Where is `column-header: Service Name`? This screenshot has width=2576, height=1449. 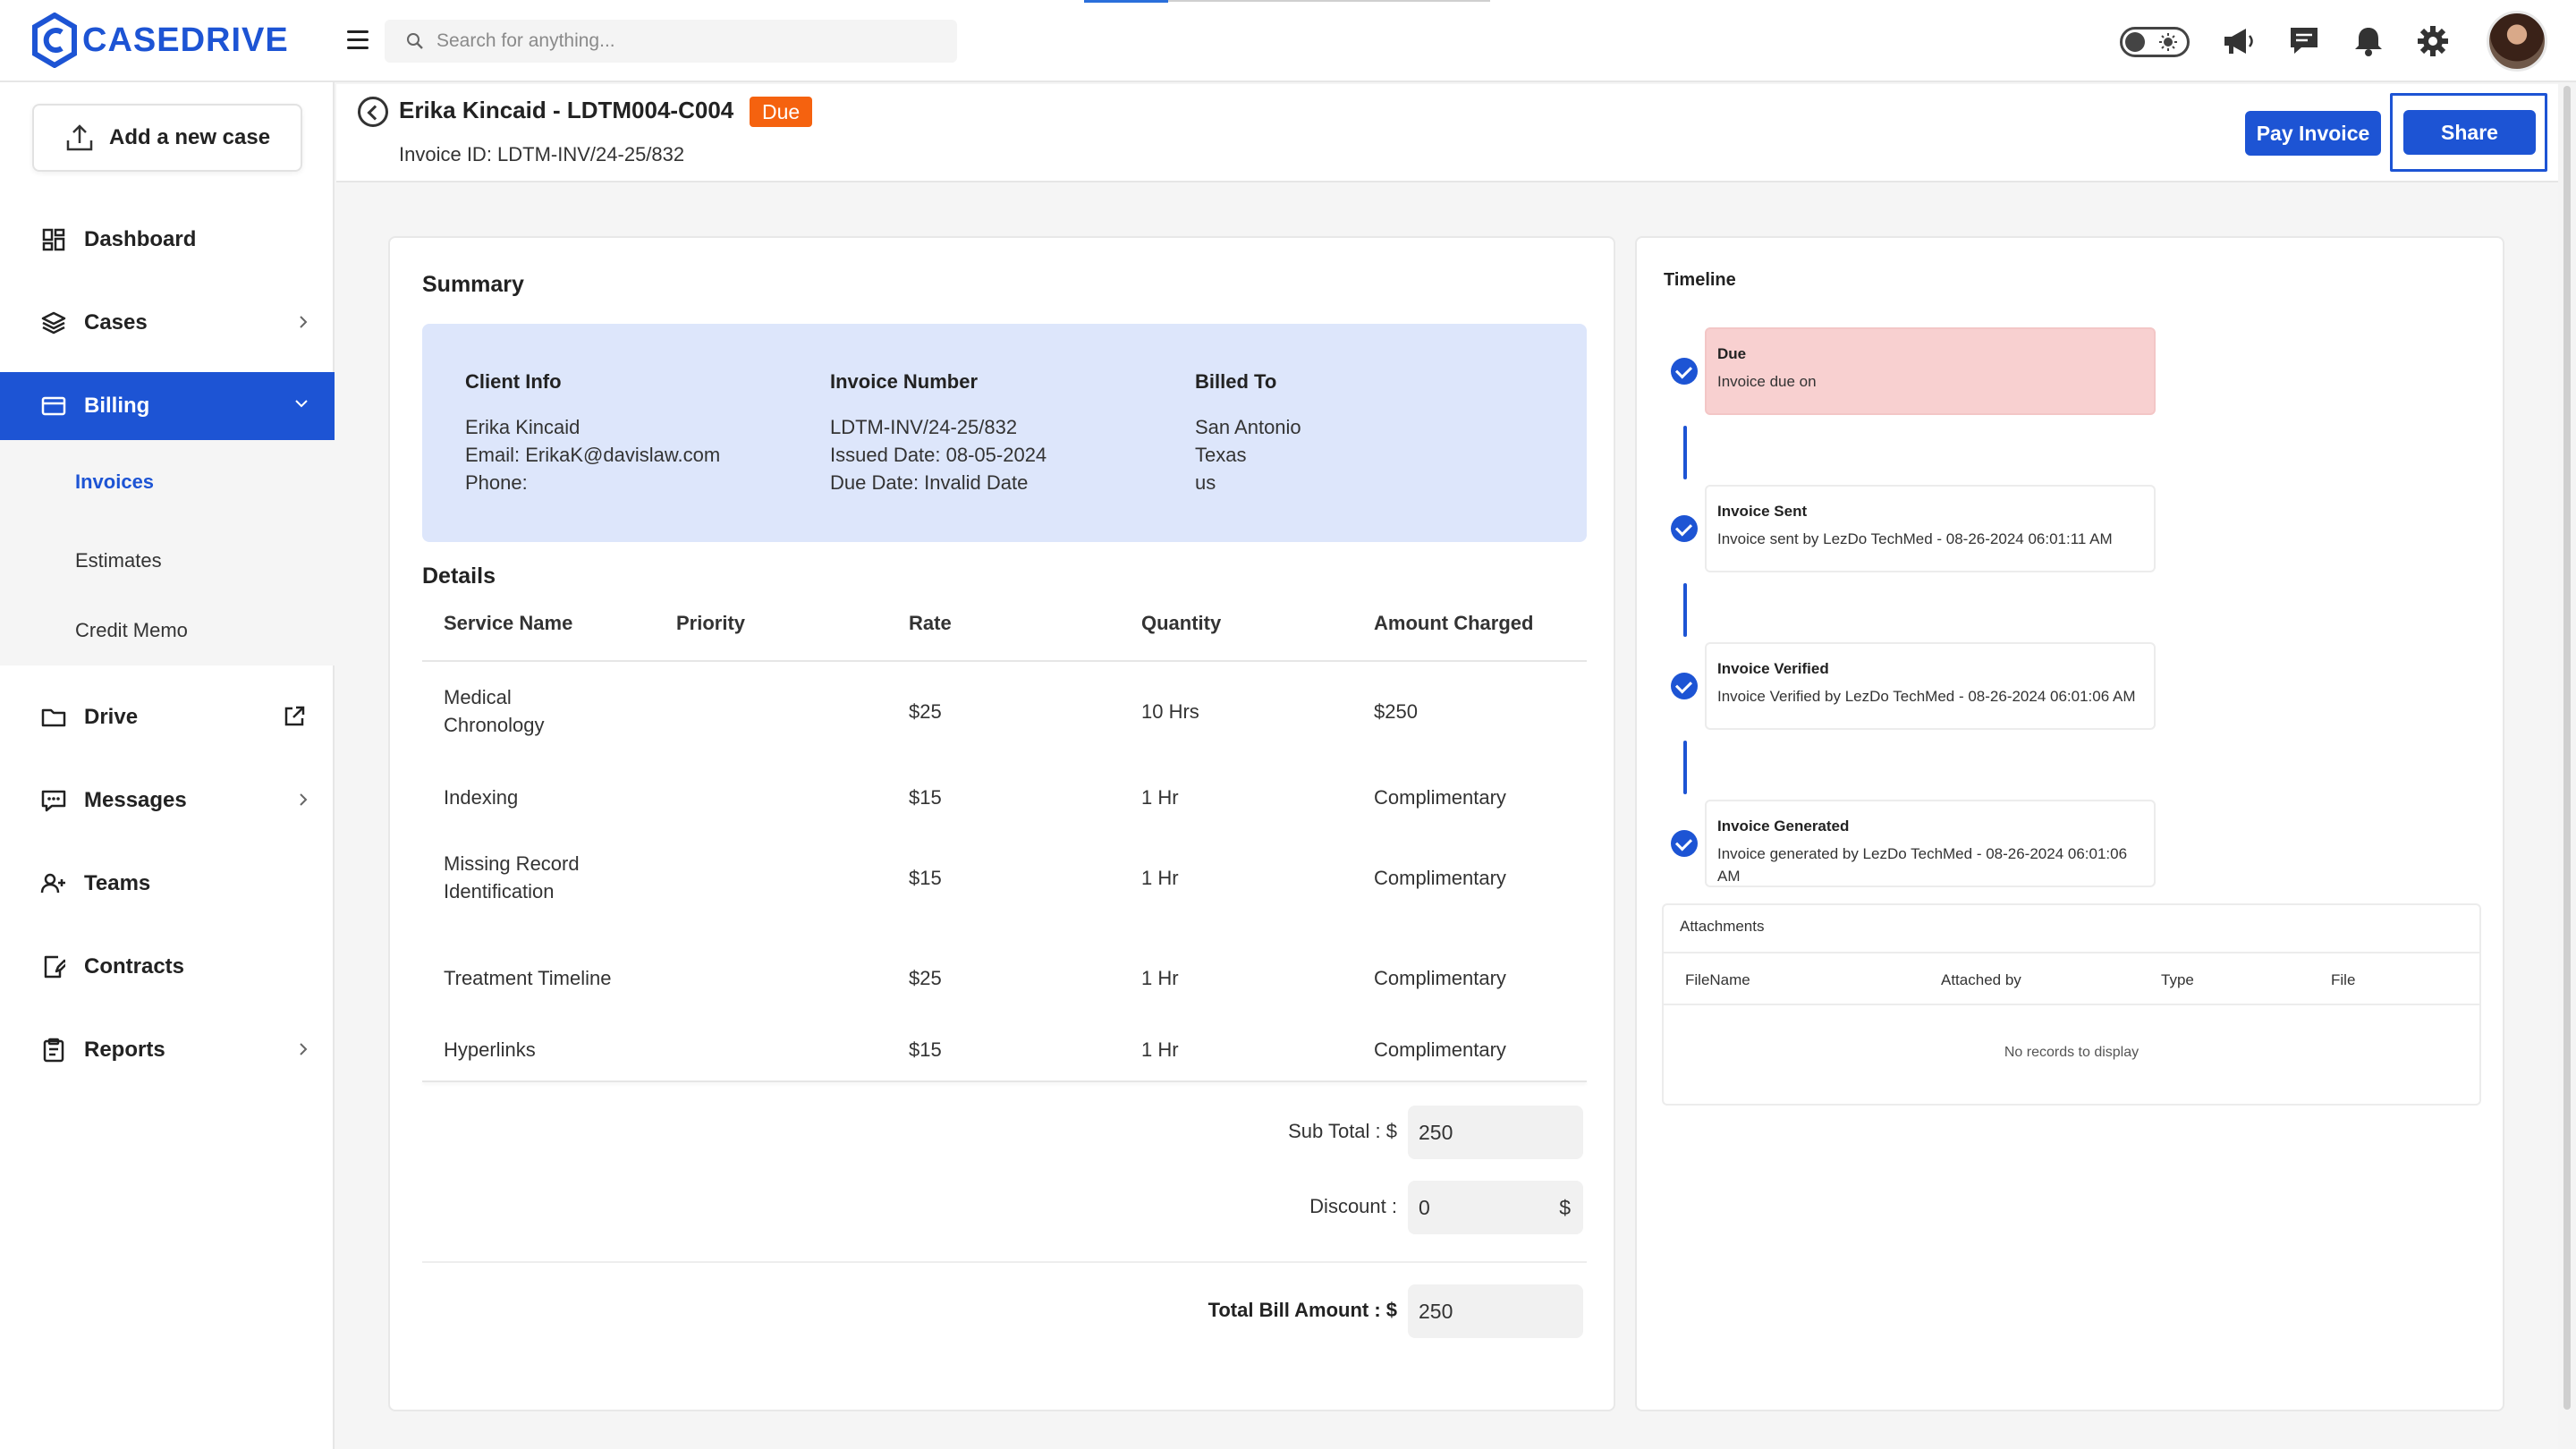 column-header: Service Name is located at coordinates (508, 623).